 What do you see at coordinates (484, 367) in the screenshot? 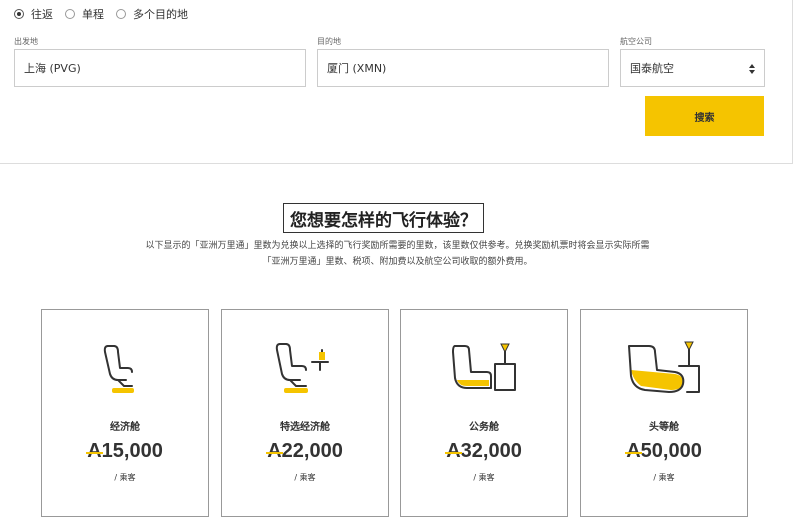
I see `business-seat-icon` at bounding box center [484, 367].